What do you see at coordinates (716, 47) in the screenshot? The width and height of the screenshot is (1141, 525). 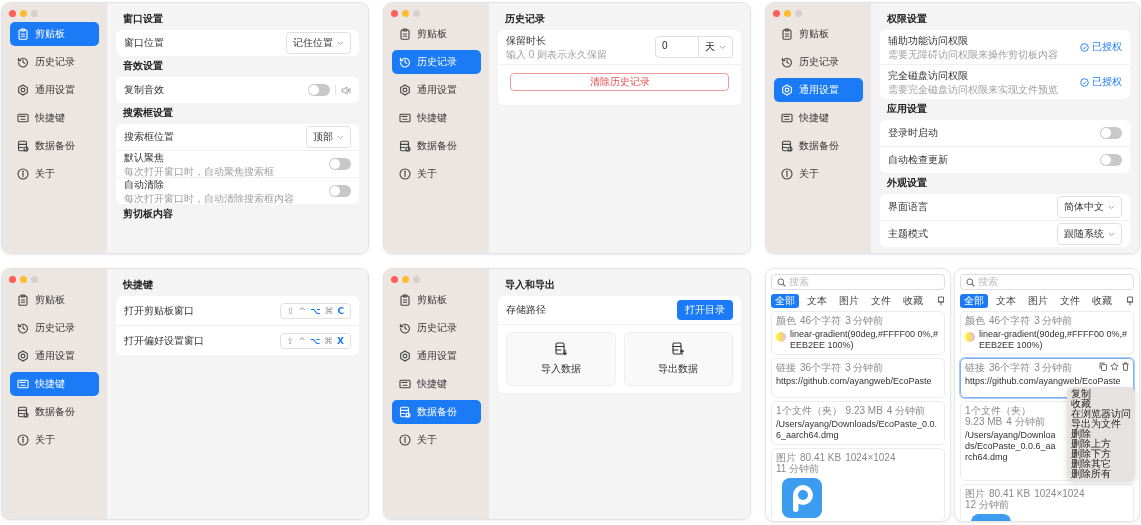 I see `unit-dropdown: 天` at bounding box center [716, 47].